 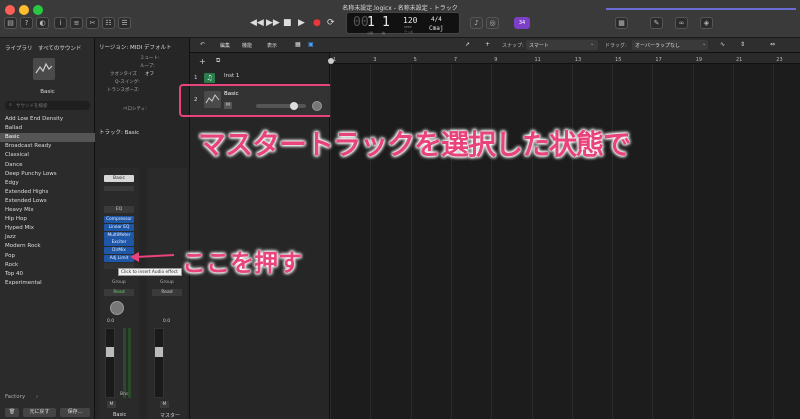 What do you see at coordinates (110, 363) in the screenshot?
I see `volume-fader-track` at bounding box center [110, 363].